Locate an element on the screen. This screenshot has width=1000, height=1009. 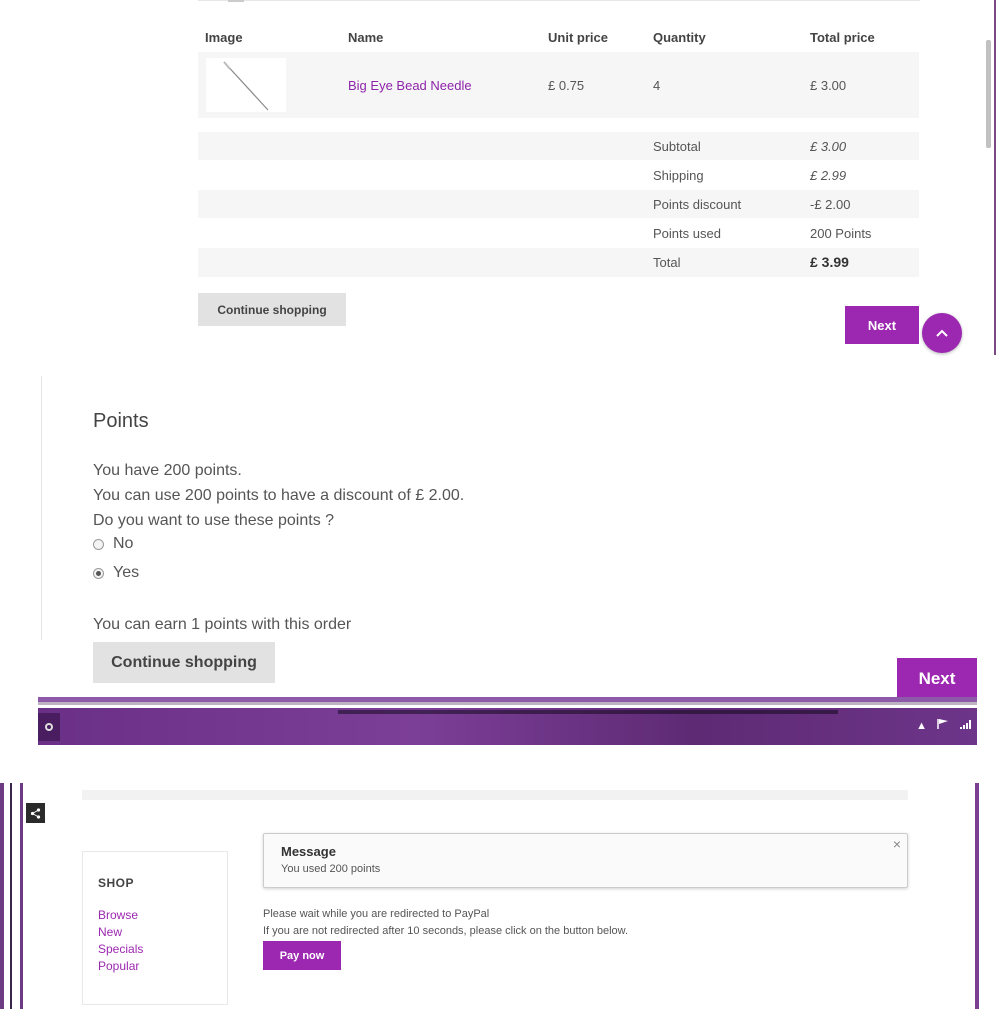
points-discount-label: Points discount is located at coordinates (697, 204).